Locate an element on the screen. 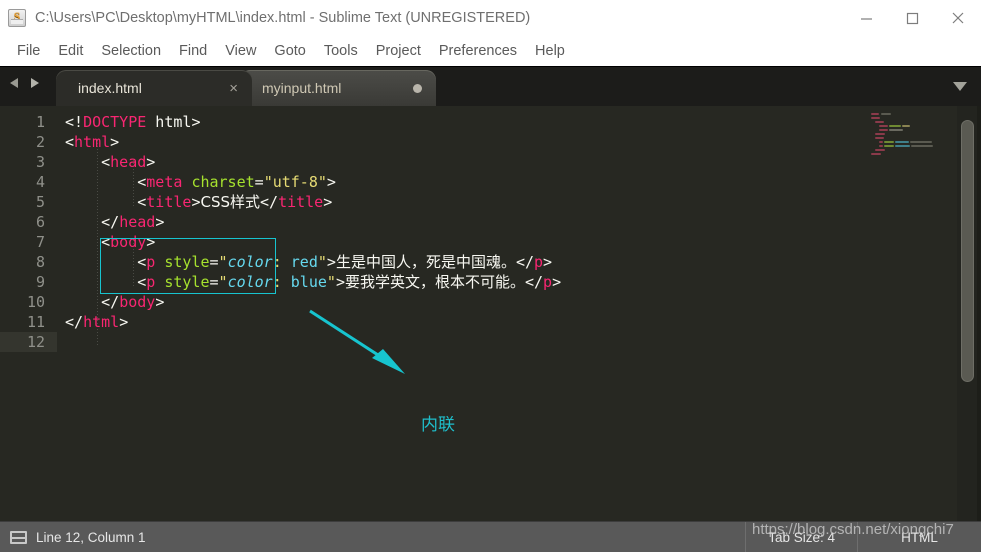 The width and height of the screenshot is (981, 552). tab-dirty-indicator-icon is located at coordinates (417, 88).